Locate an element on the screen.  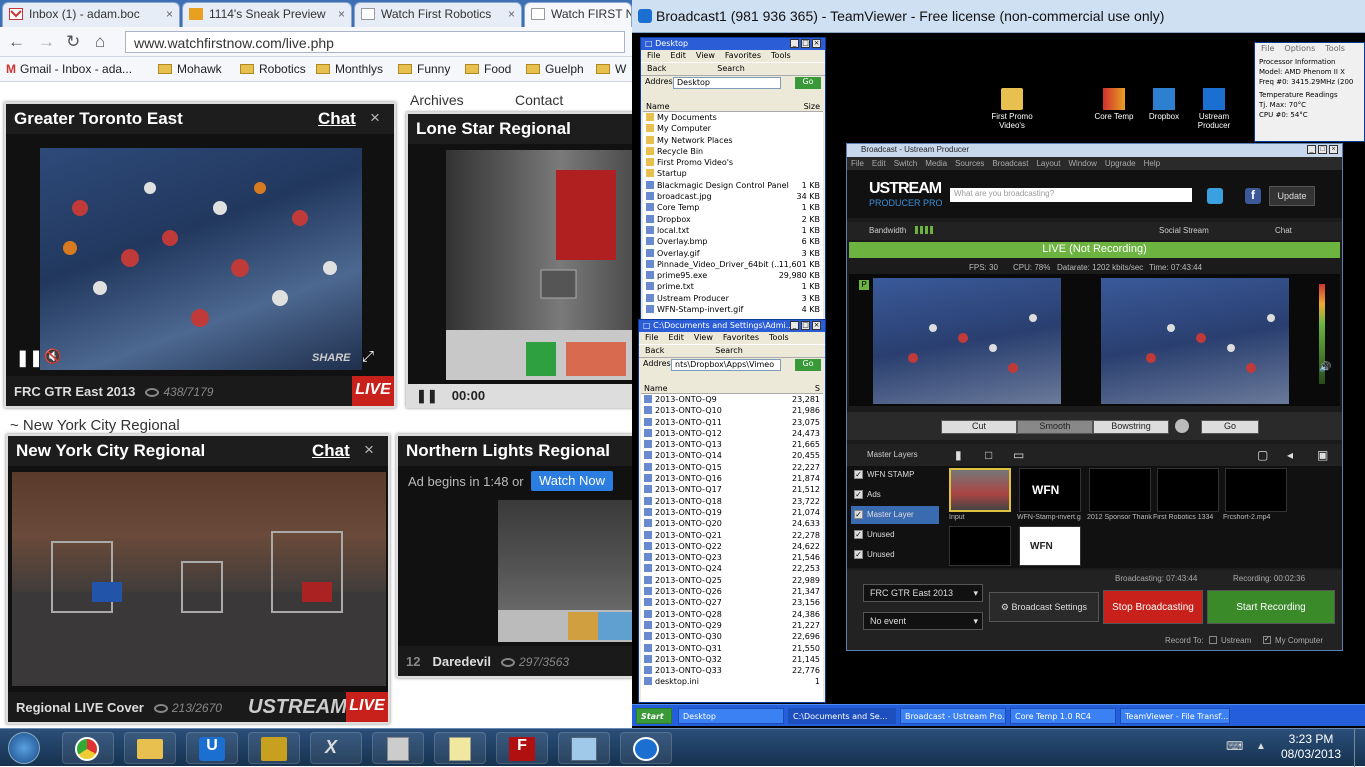
start-recording-button: Start Recording is located at coordinates (1271, 607).